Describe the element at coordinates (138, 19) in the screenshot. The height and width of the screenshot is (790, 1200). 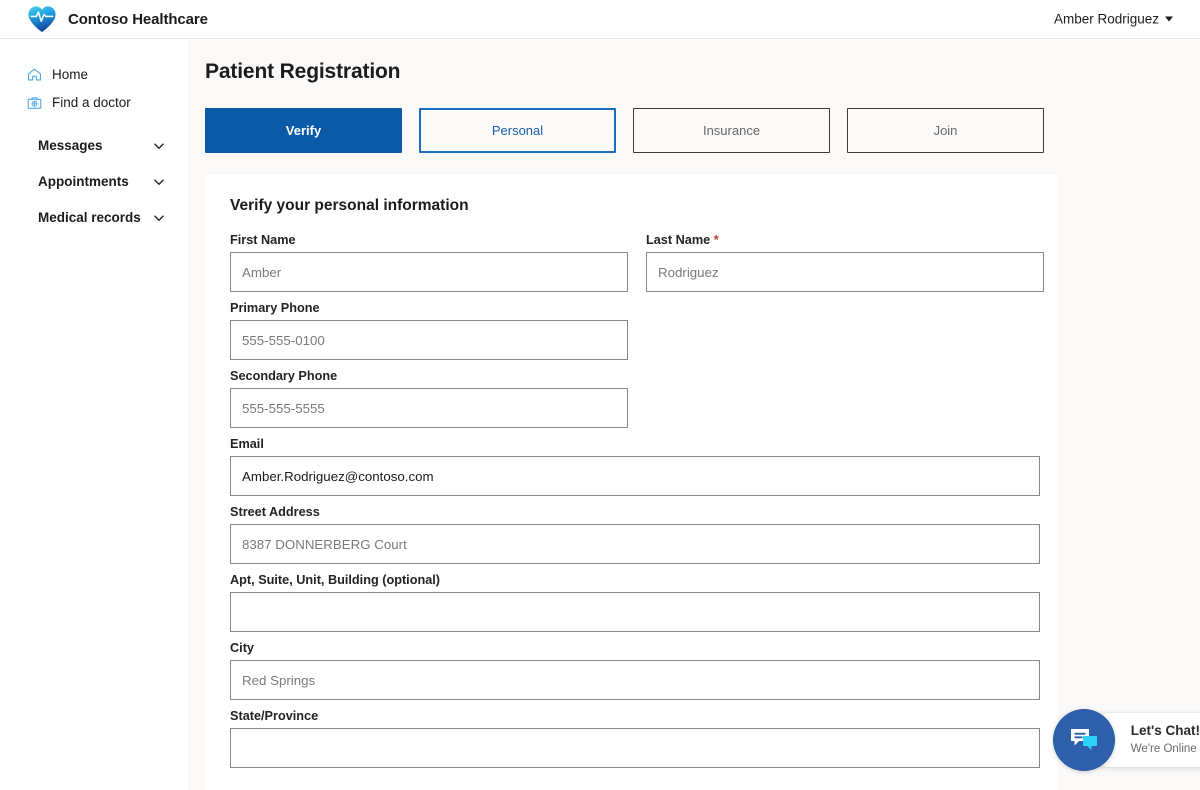
I see `brand-name: Contoso Healthcare` at that location.